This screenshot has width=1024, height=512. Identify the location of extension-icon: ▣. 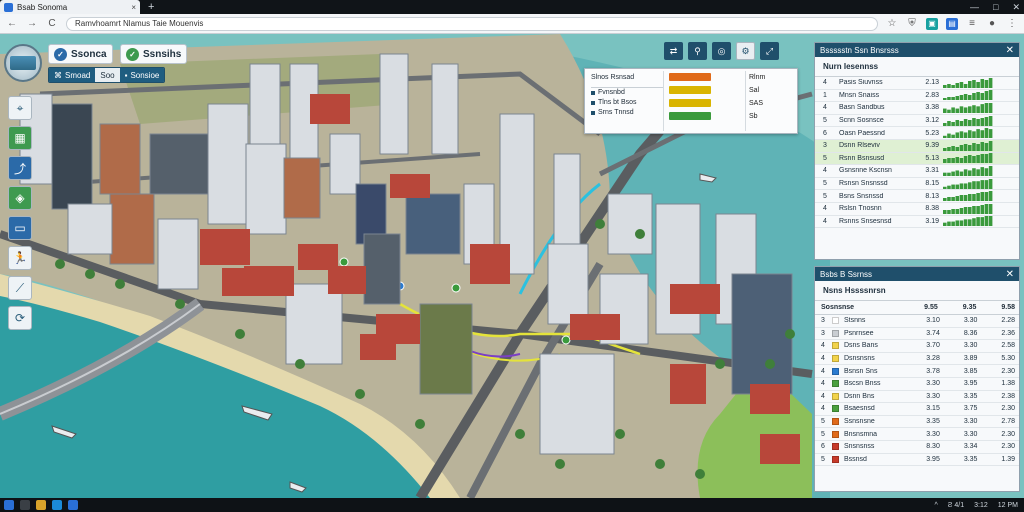
(932, 23).